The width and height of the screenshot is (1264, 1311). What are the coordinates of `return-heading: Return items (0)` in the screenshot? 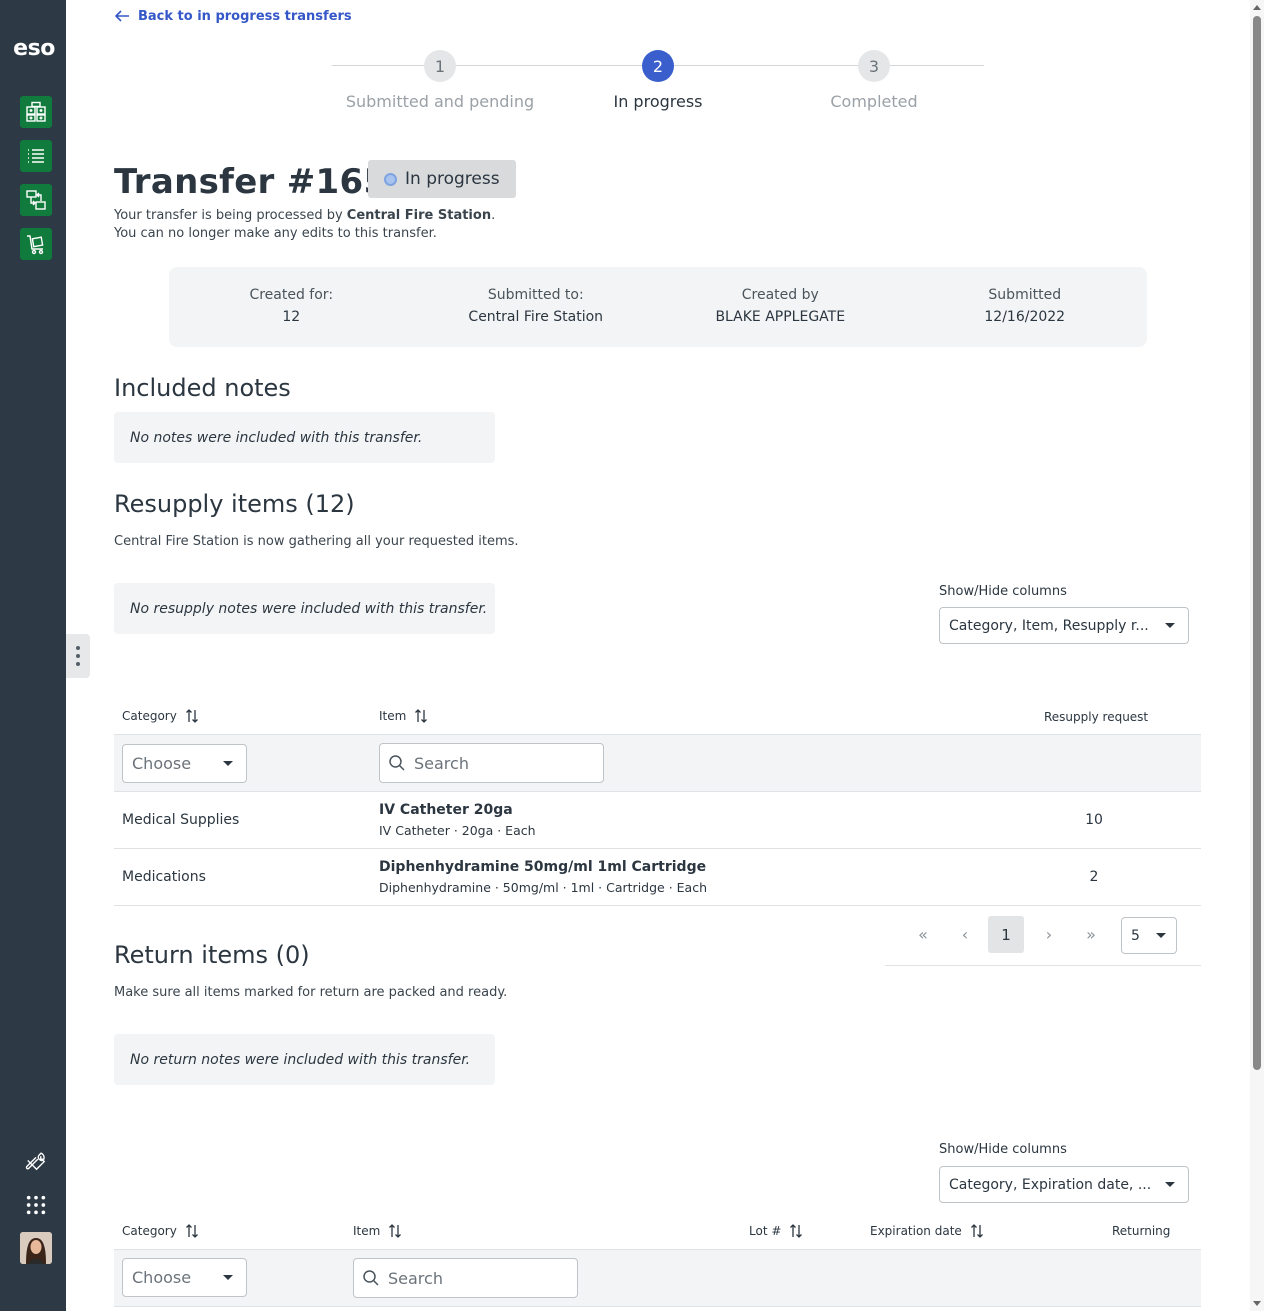 It's located at (212, 955).